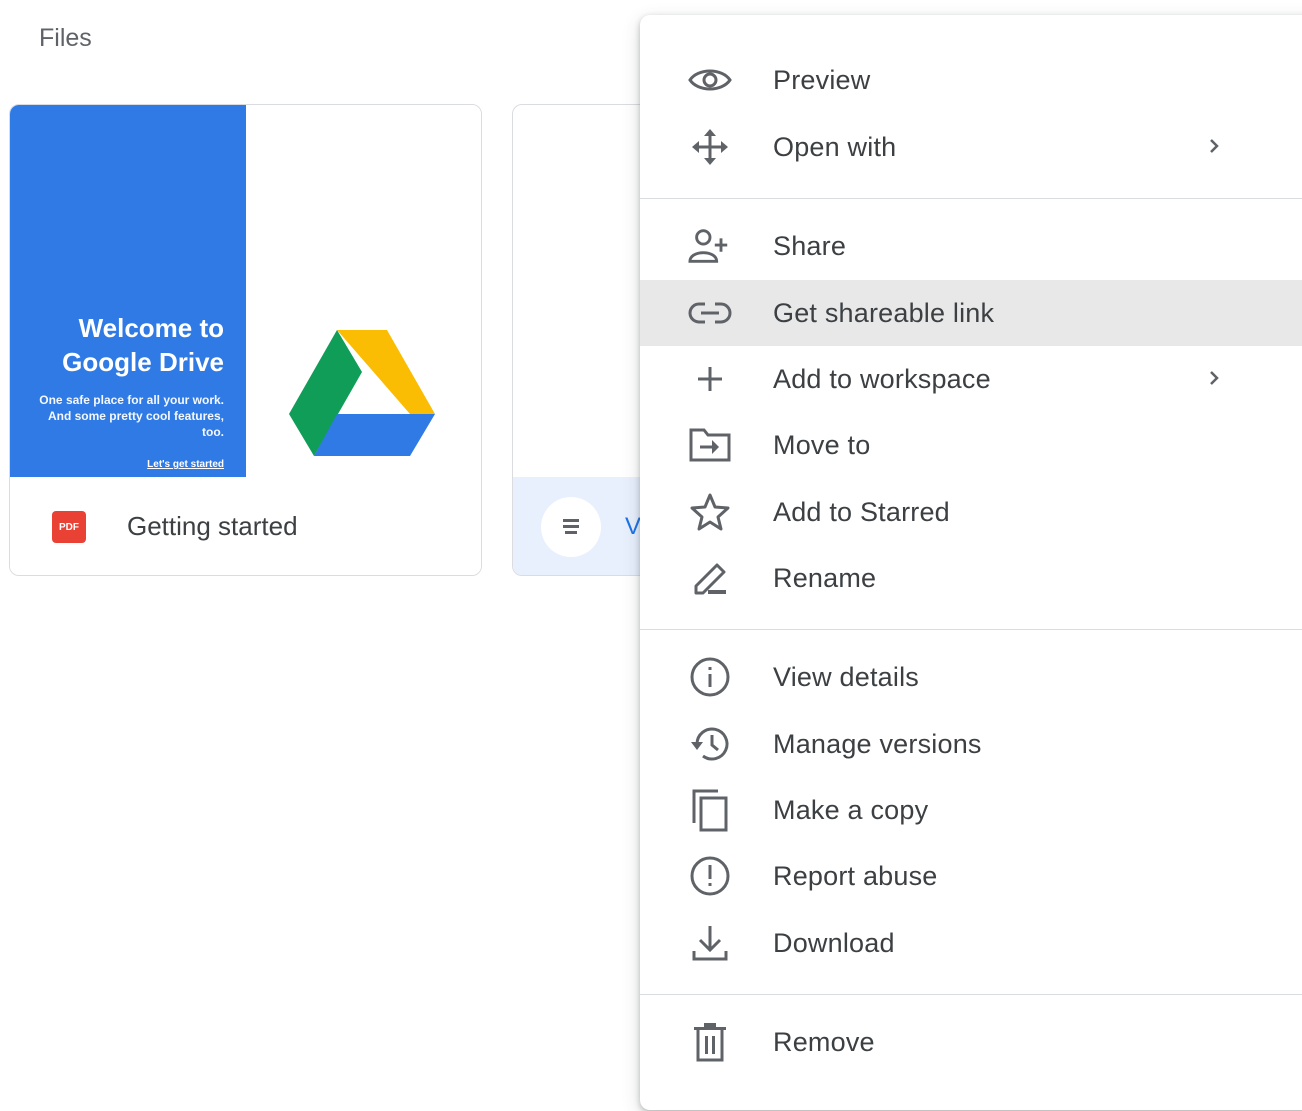  I want to click on menu-item-get-shareable-link: Get shareable link, so click(971, 313).